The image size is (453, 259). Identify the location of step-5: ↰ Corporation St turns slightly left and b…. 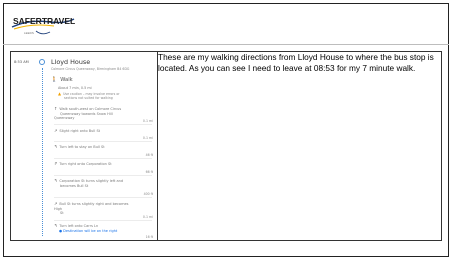
(94, 183).